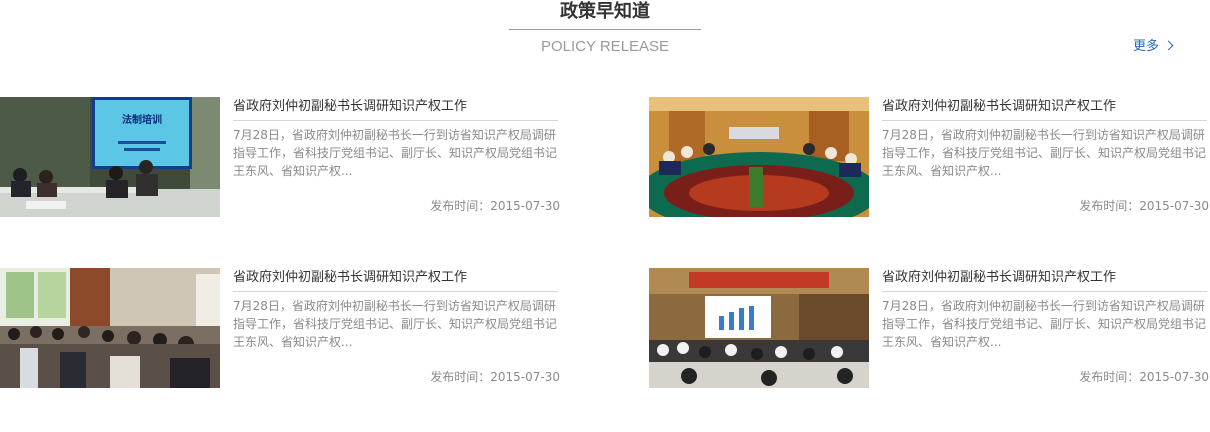  I want to click on news-thumbnail: 法制培训, so click(110, 157).